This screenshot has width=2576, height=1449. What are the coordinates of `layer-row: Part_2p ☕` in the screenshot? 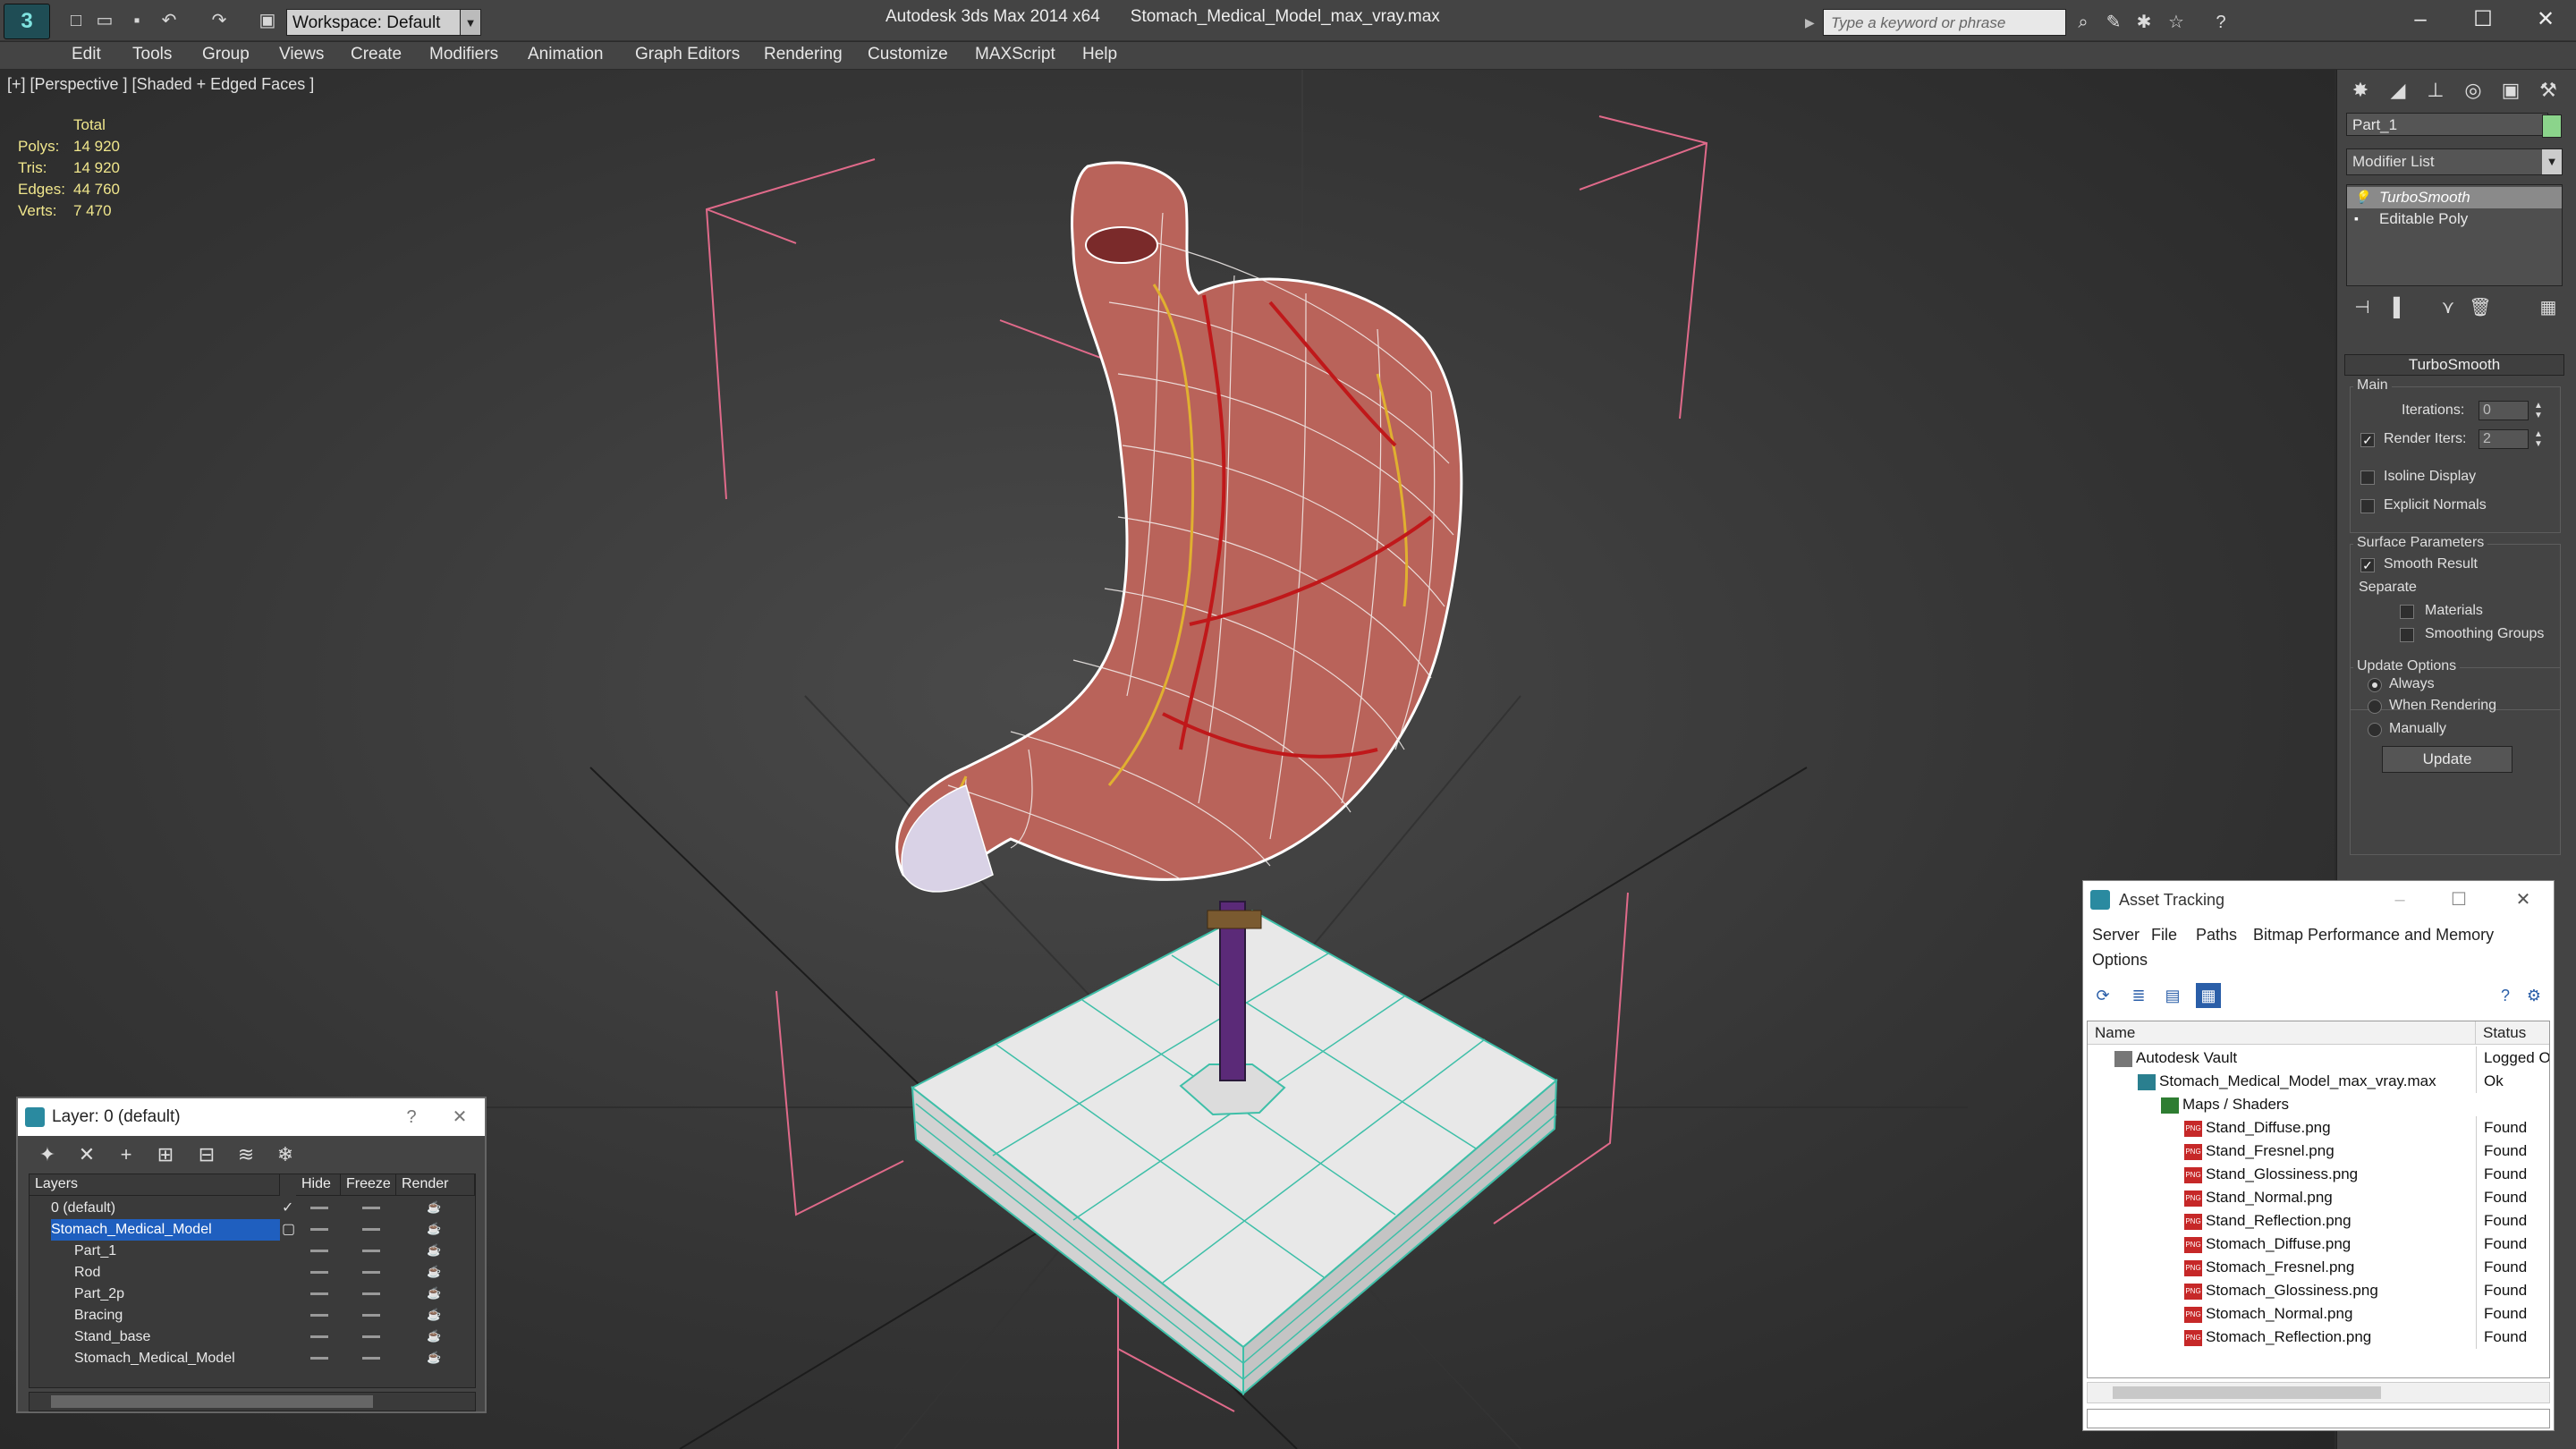 It's located at (252, 1294).